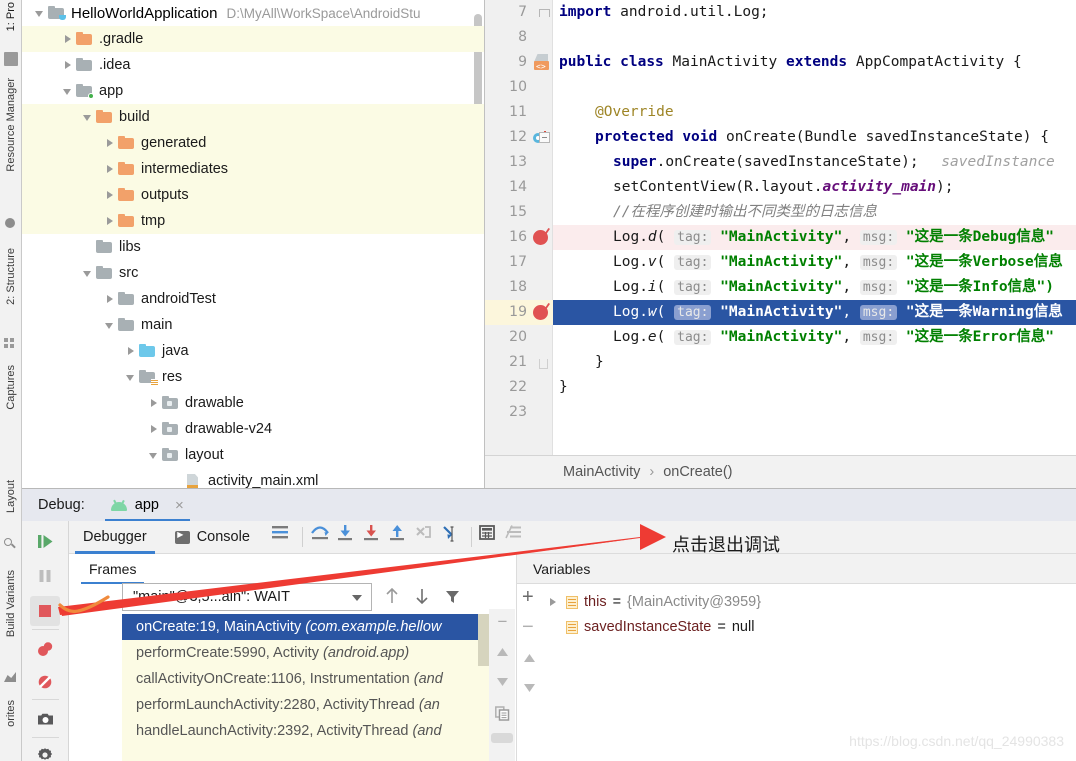 The width and height of the screenshot is (1076, 761). I want to click on view-breakpoints-button, so click(45, 649).